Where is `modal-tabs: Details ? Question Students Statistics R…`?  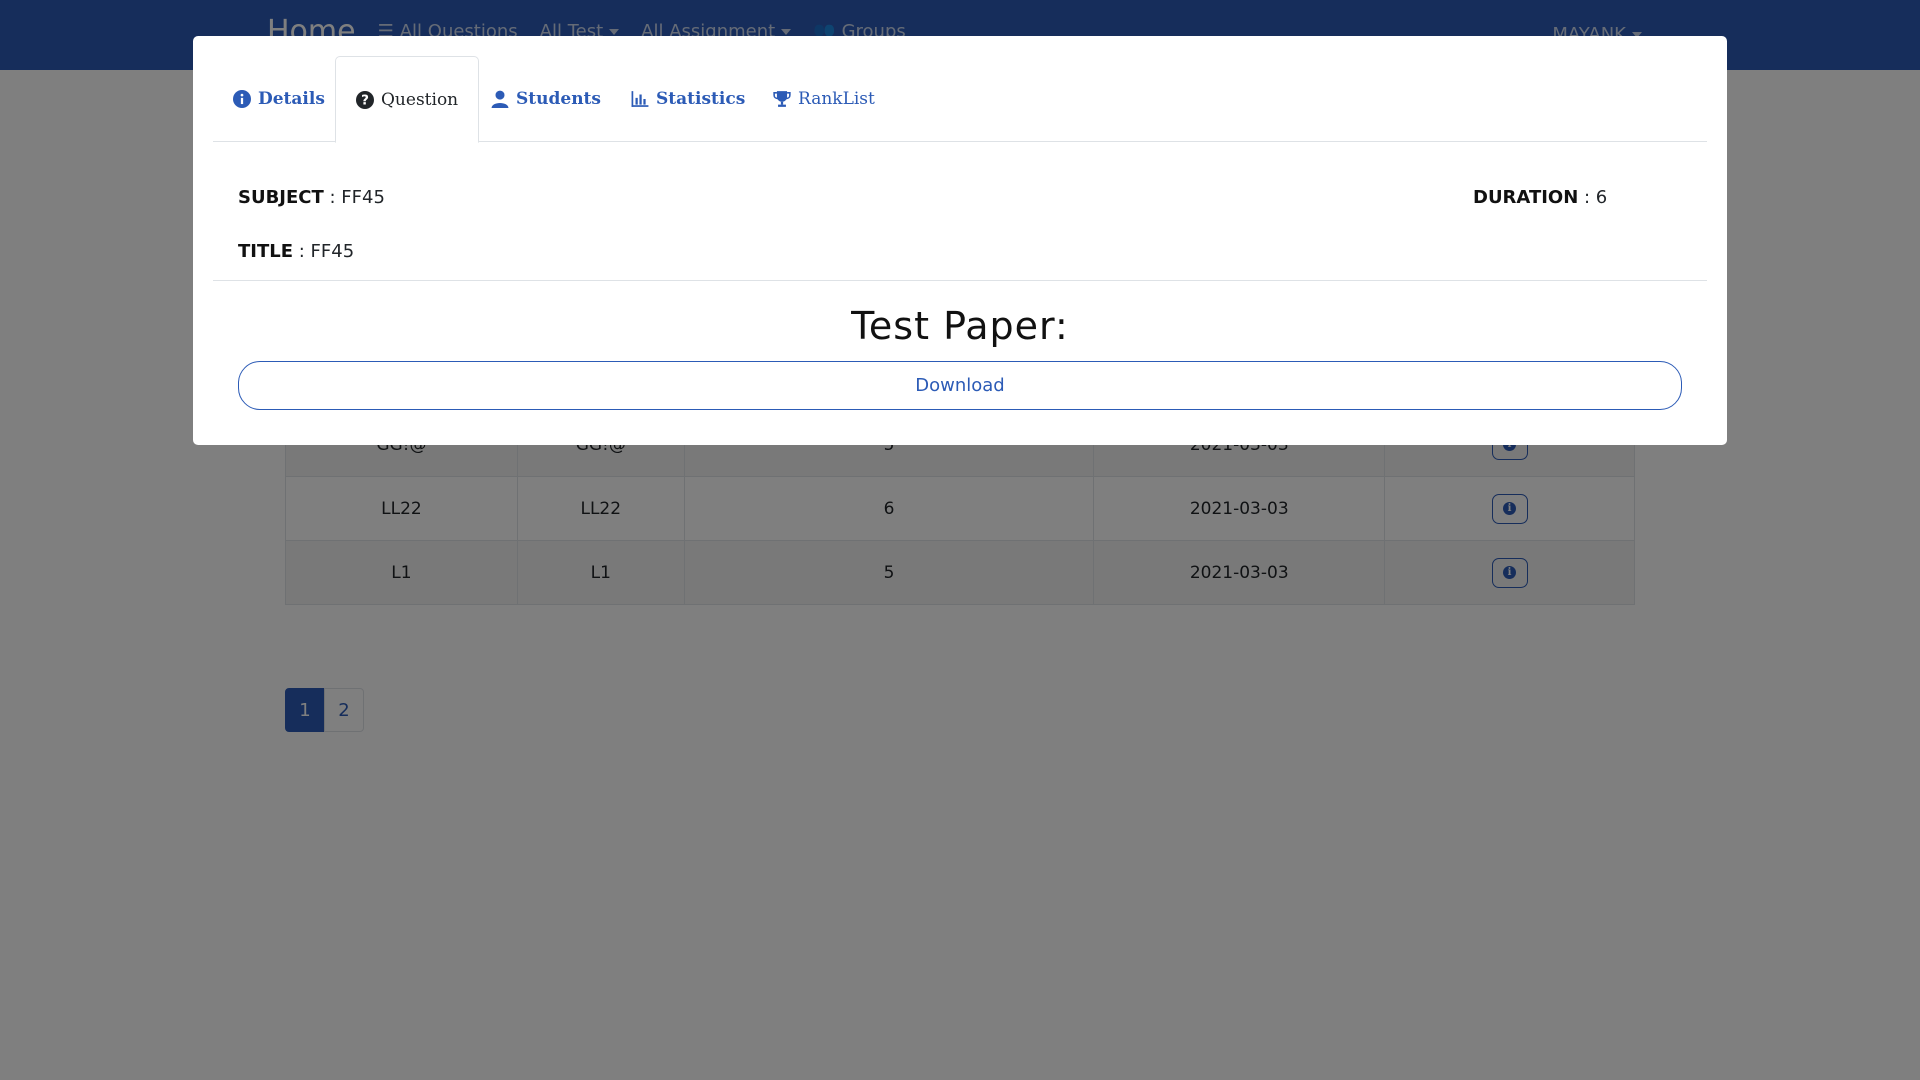
modal-tabs: Details ? Question Students Statistics R… is located at coordinates (960, 99).